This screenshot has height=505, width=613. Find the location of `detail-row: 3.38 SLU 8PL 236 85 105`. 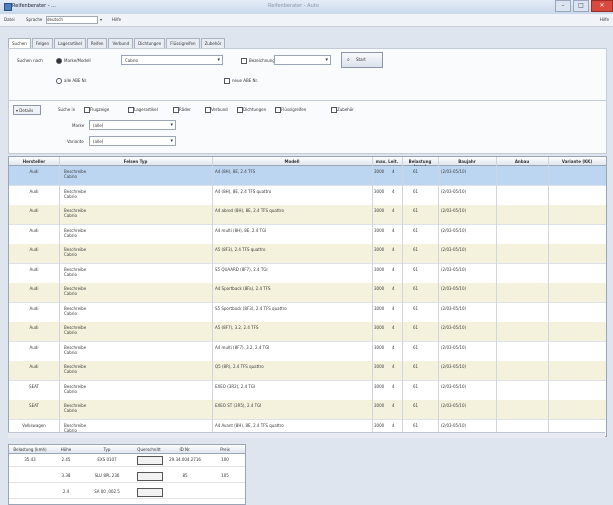

detail-row: 3.38 SLU 8PL 236 85 105 is located at coordinates (127, 476).